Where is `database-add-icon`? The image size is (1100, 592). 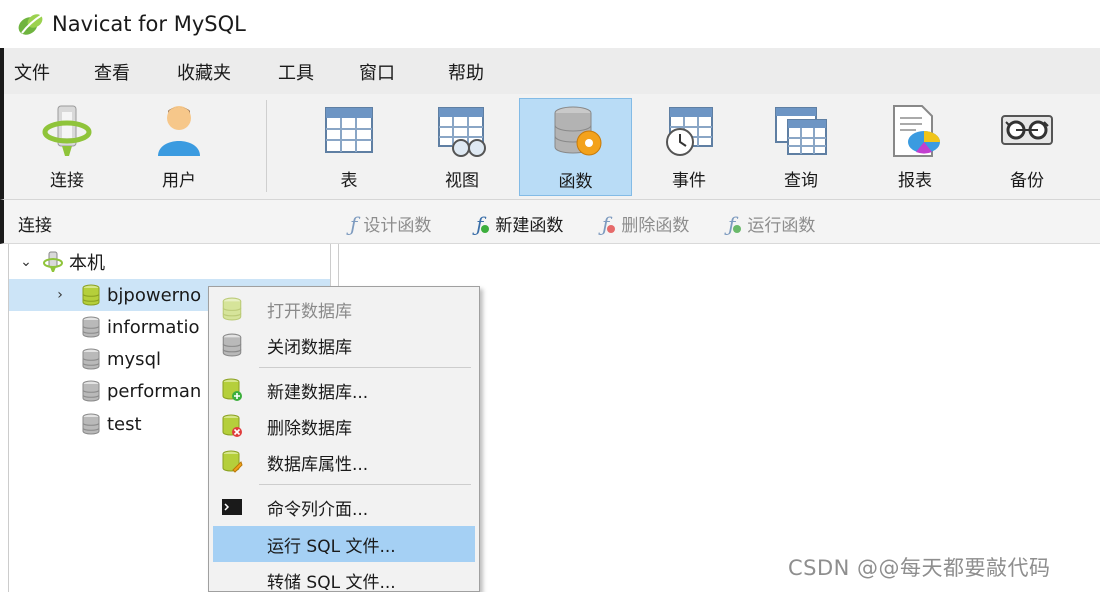 database-add-icon is located at coordinates (232, 389).